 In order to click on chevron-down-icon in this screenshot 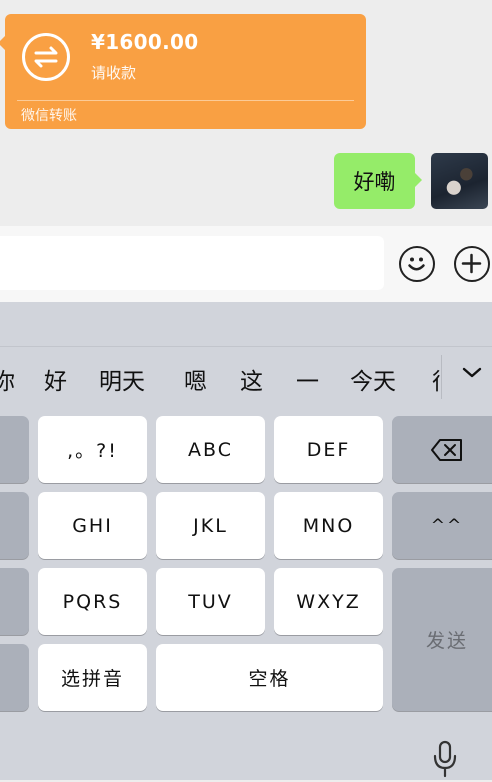, I will do `click(472, 375)`.